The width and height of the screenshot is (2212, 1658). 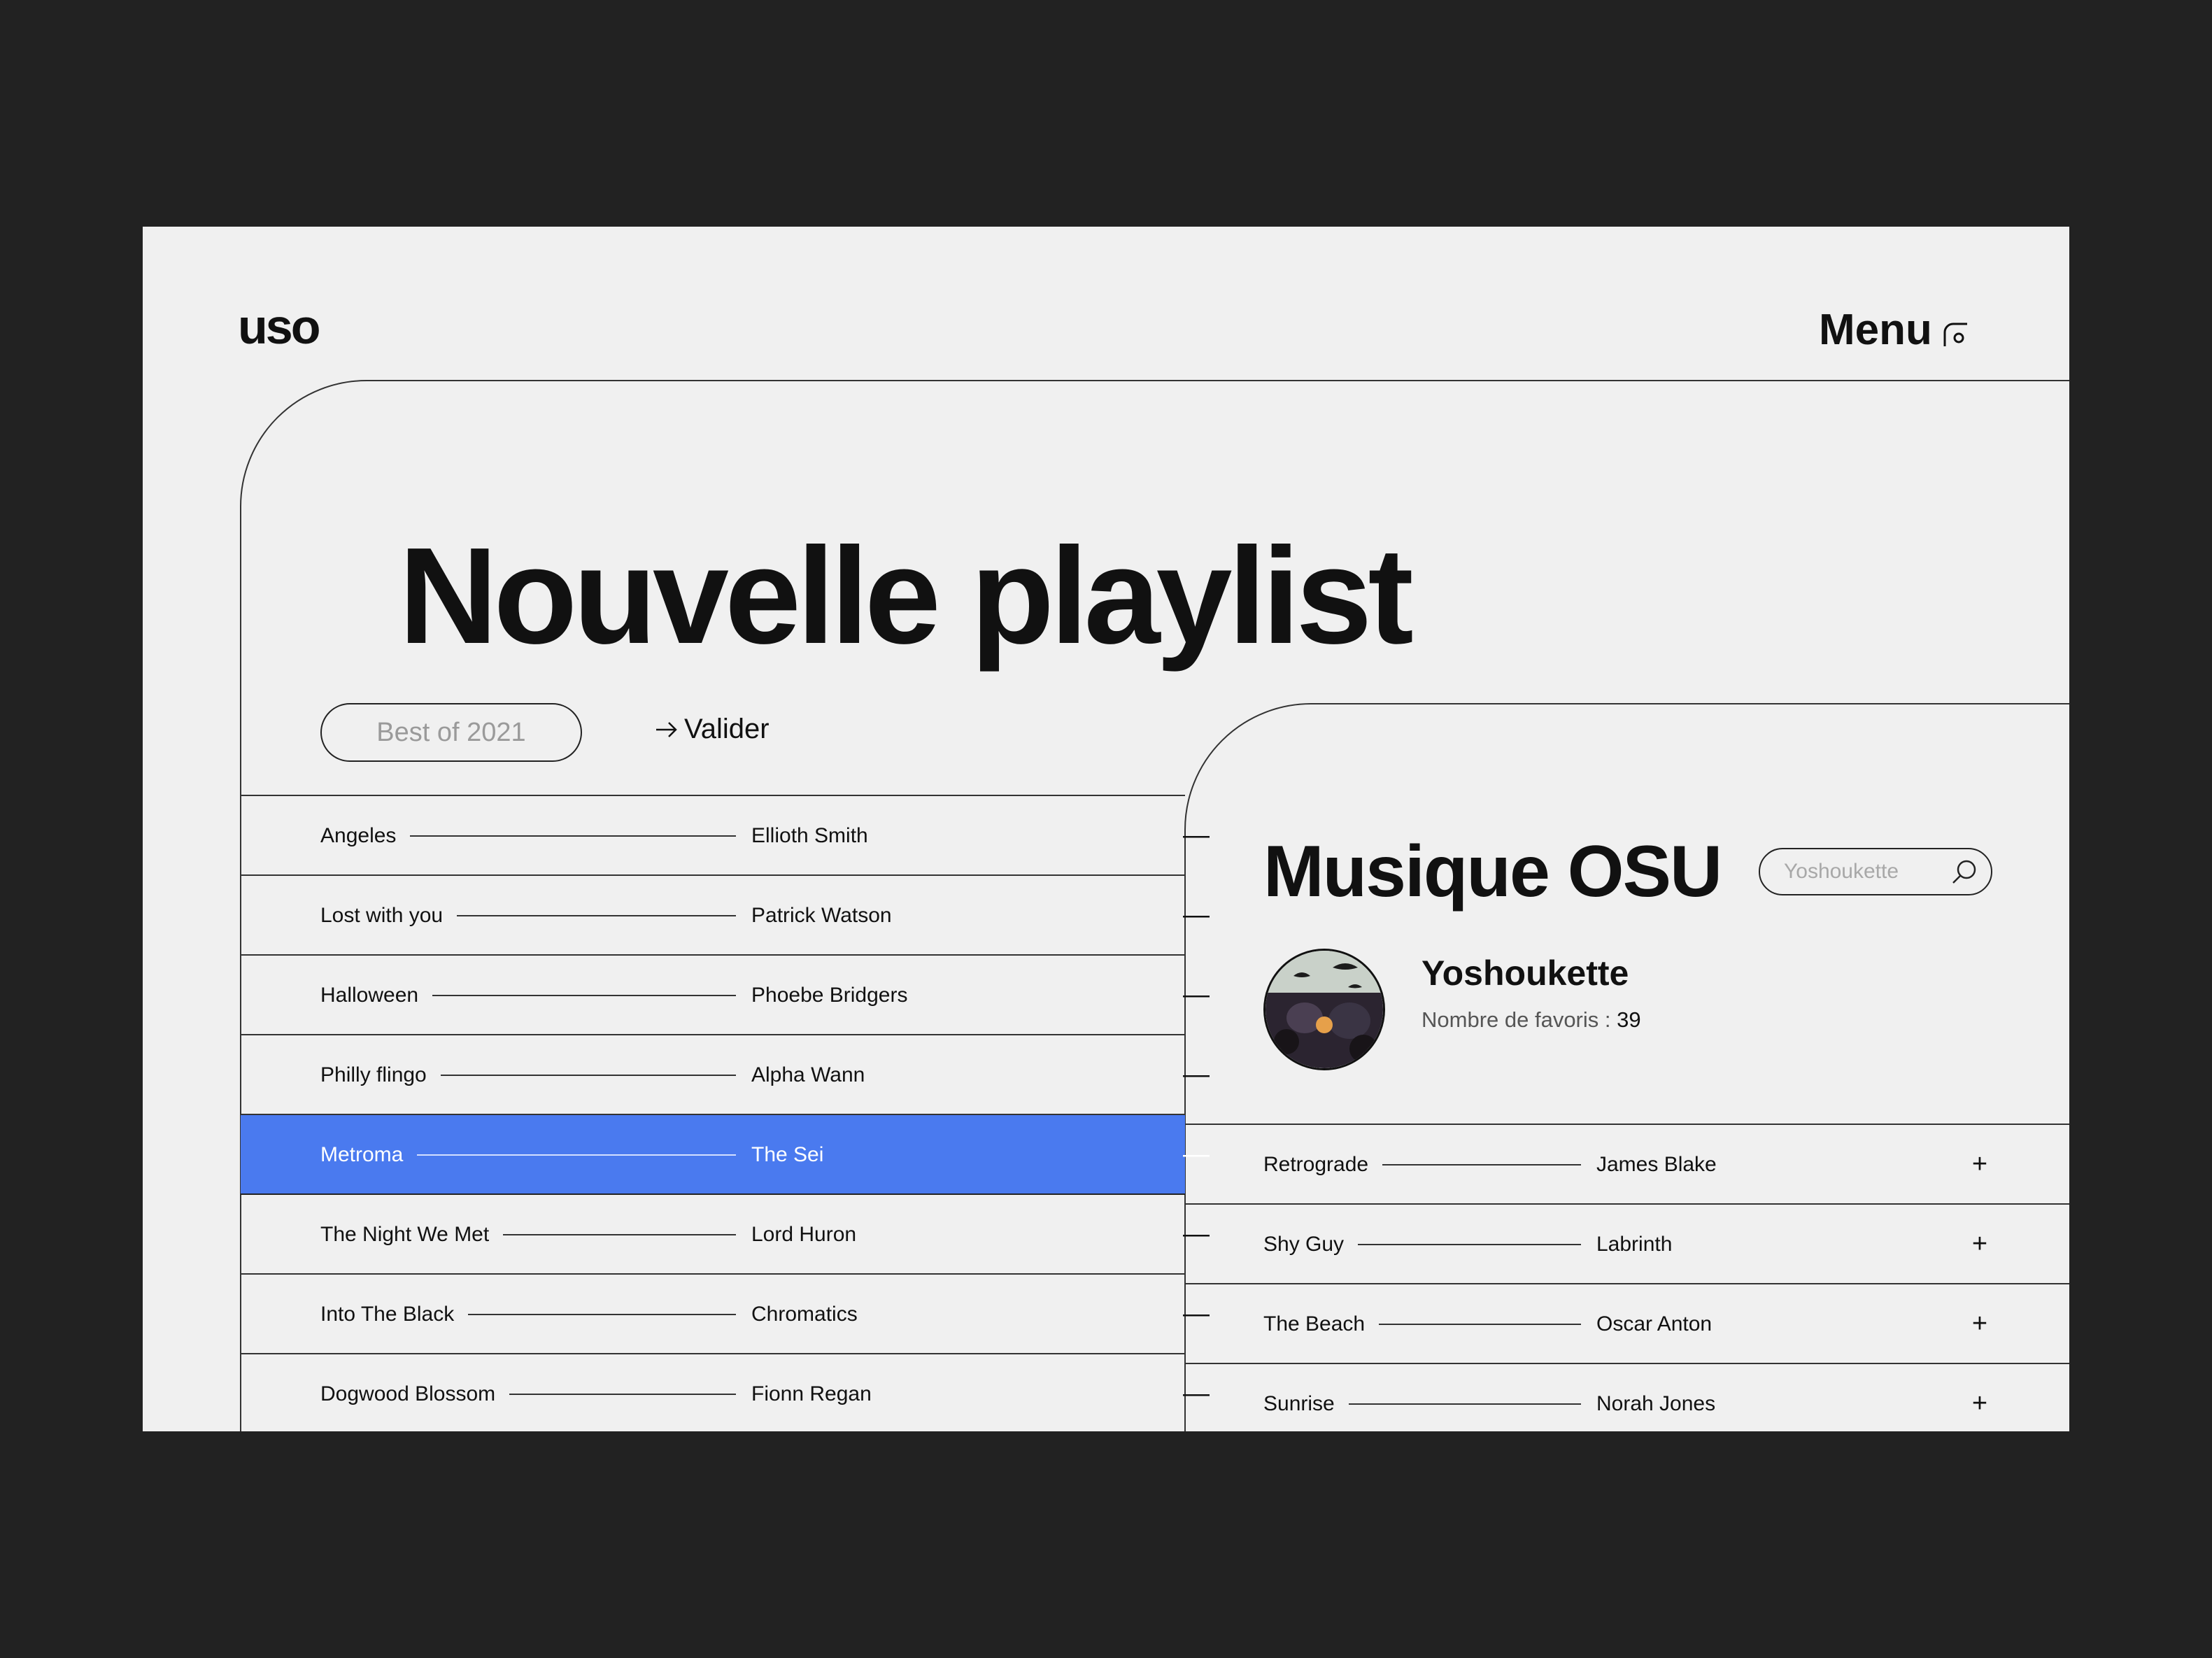 What do you see at coordinates (388, 1314) in the screenshot?
I see `song-title: Into The Black` at bounding box center [388, 1314].